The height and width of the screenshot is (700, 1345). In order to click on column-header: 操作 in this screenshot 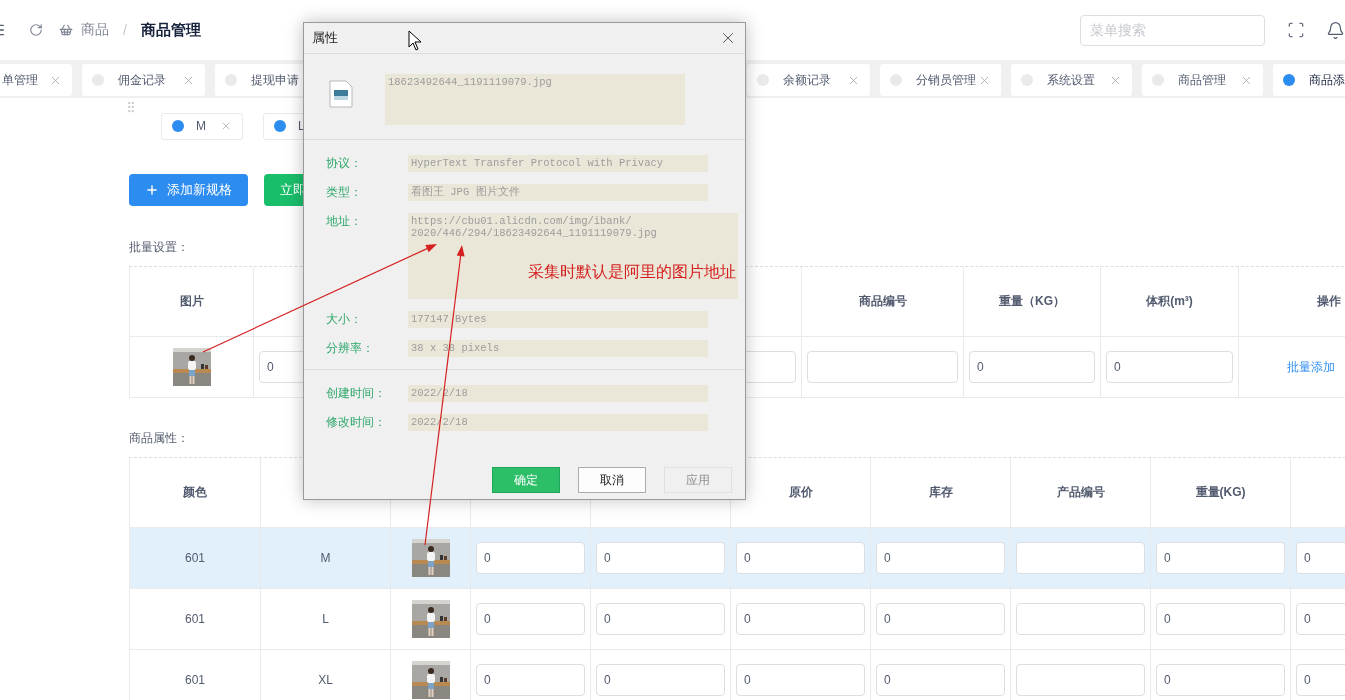, I will do `click(1328, 301)`.